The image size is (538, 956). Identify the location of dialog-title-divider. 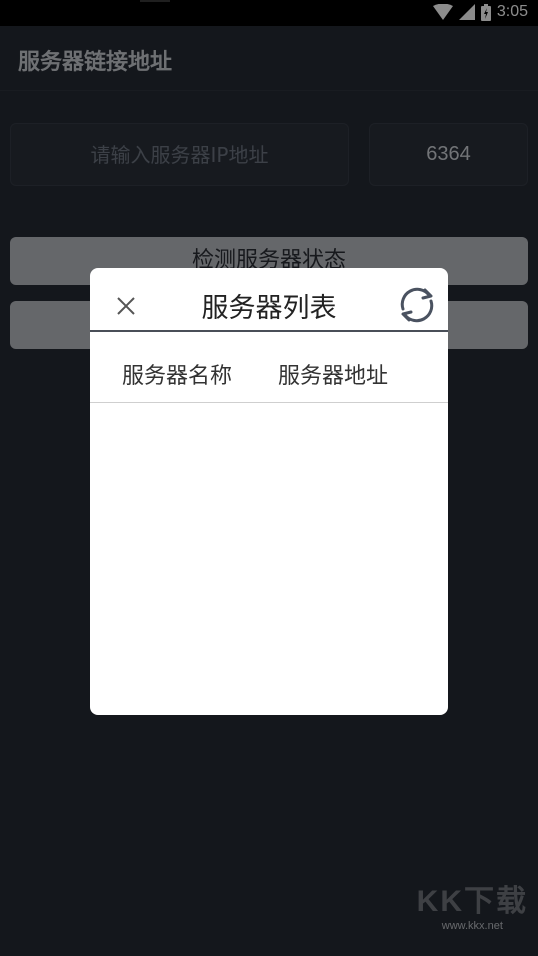
(269, 331).